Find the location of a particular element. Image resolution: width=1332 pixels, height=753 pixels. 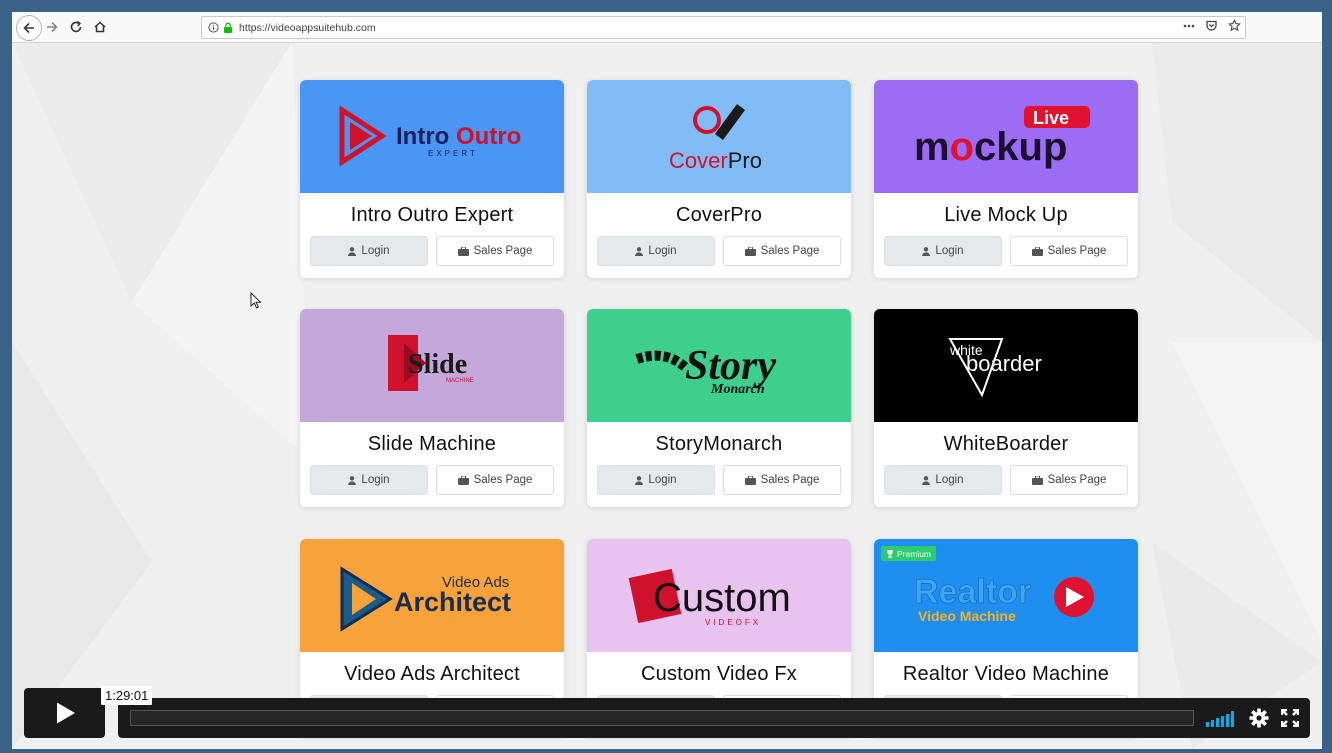

svg-text: MACHINE is located at coordinates (460, 381).